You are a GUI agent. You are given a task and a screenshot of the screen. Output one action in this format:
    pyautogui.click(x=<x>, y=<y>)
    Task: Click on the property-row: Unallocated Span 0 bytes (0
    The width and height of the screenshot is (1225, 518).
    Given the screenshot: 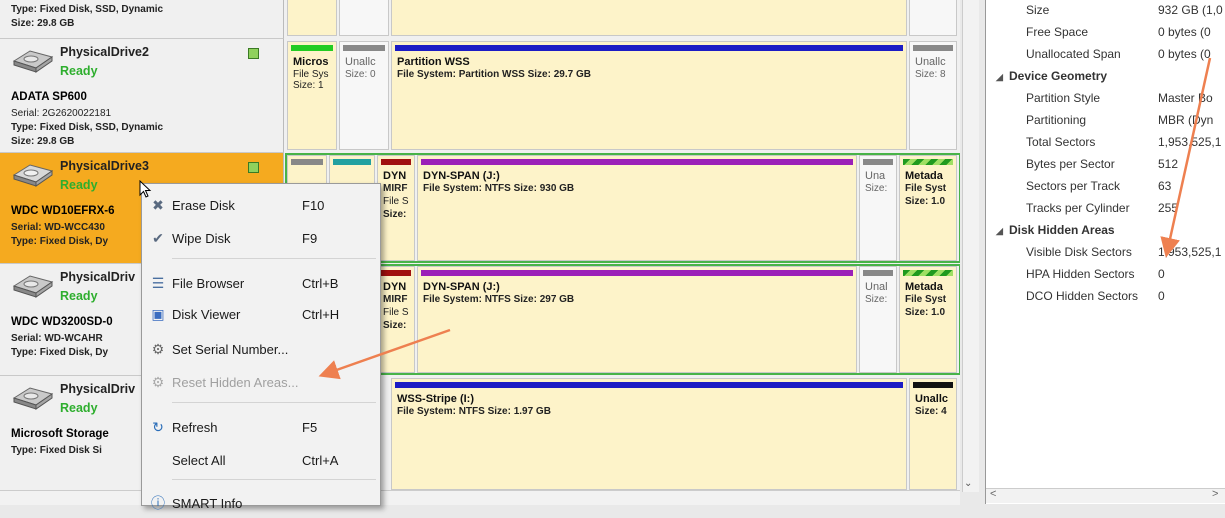 What is the action you would take?
    pyautogui.click(x=1105, y=58)
    